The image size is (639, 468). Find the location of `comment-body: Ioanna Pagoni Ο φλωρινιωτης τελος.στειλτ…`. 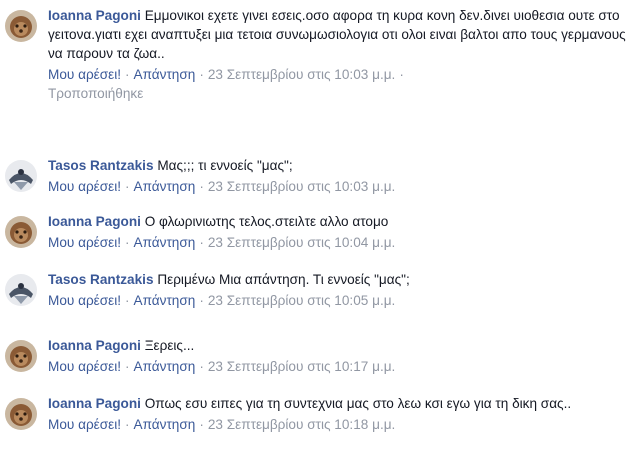

comment-body: Ioanna Pagoni Ο φλωρινιωτης τελος.στειλτ… is located at coordinates (340, 232).